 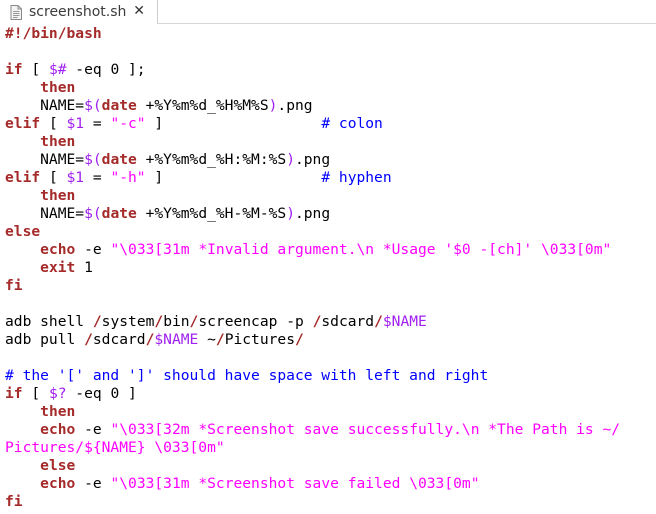 I want to click on code-line: exit 1, so click(x=330, y=268).